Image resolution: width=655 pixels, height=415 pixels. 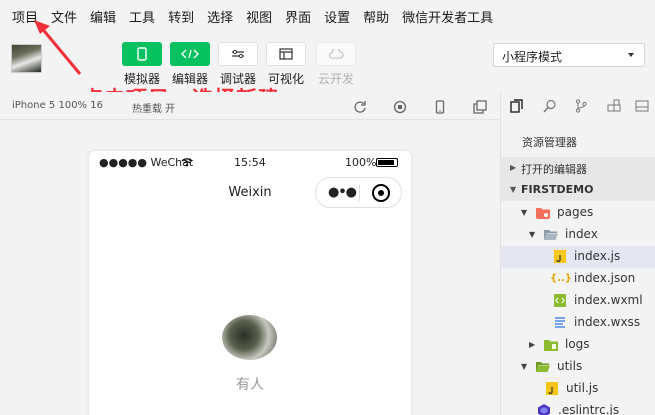 I want to click on project-section: ▼ FIRSTDEMO, so click(x=578, y=190).